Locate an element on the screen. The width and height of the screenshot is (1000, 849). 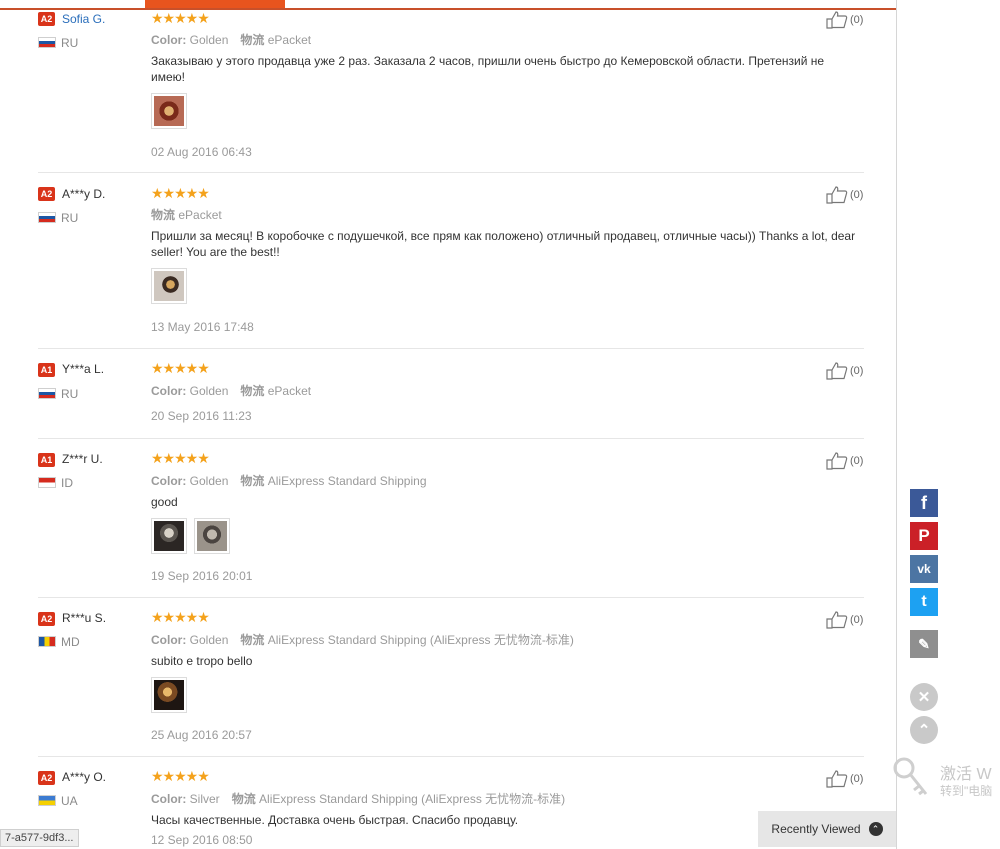
review-text: subito e tropo bello is located at coordinates (202, 661).